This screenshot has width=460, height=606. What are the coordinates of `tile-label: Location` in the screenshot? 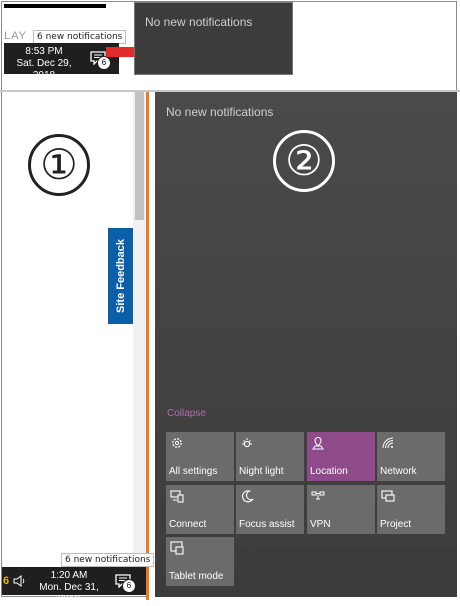 It's located at (329, 471).